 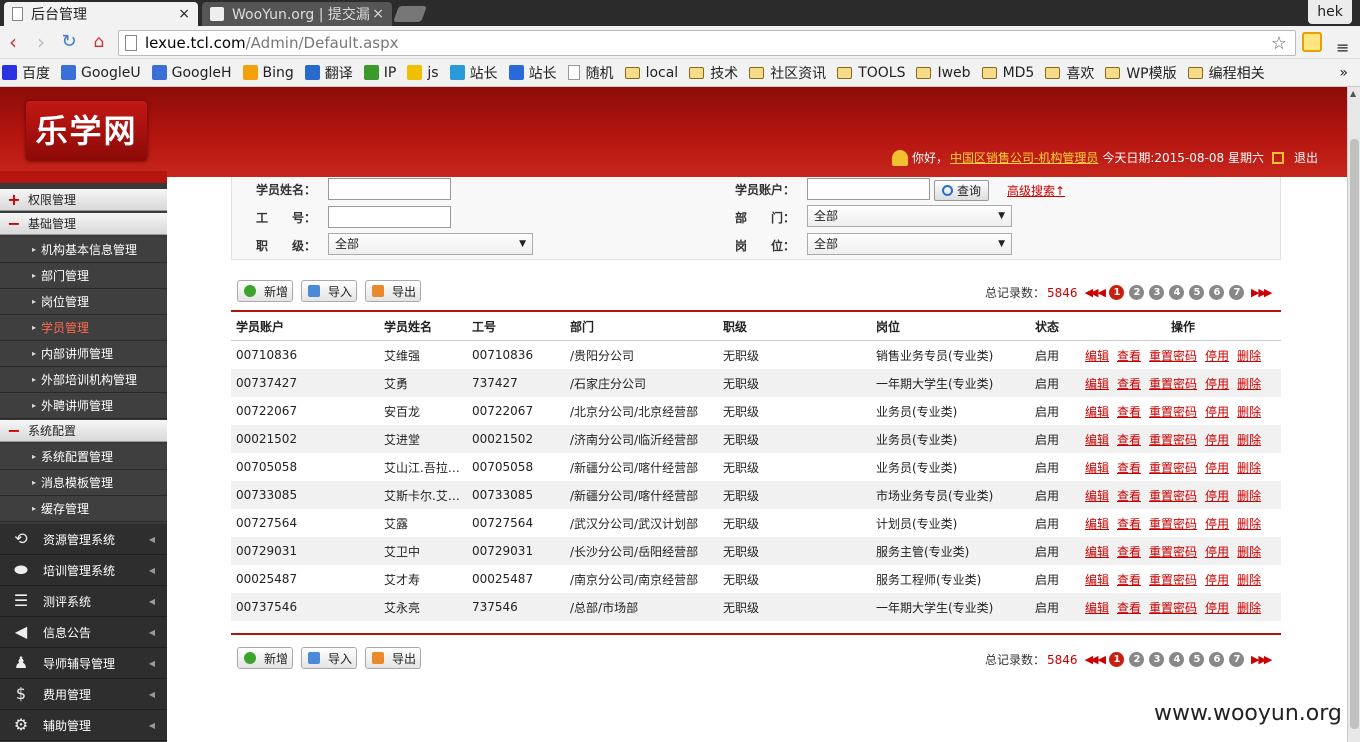 I want to click on name-input, so click(x=389, y=189).